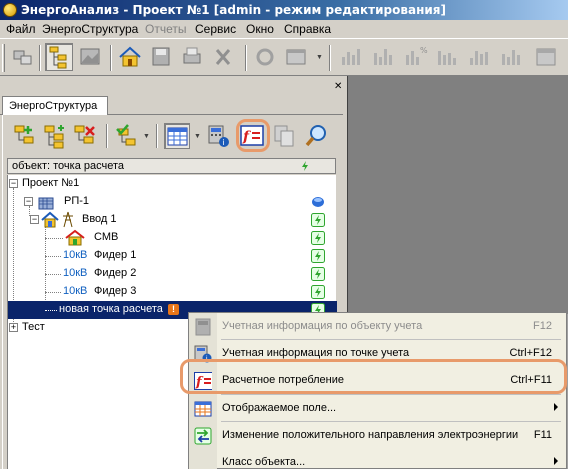  Describe the element at coordinates (417, 55) in the screenshot. I see `percent-chart-icon: %` at that location.